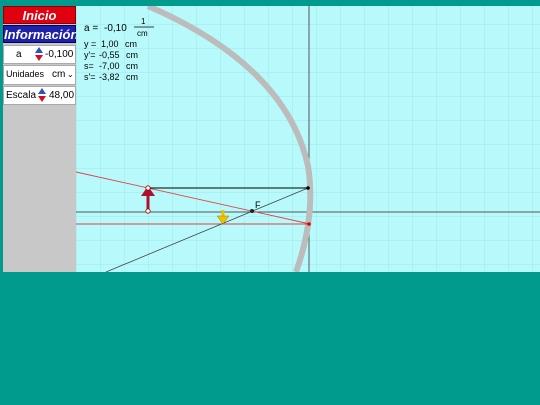 The height and width of the screenshot is (405, 540). What do you see at coordinates (109, 55) in the screenshot?
I see `readout-yprime-value: -0,55` at bounding box center [109, 55].